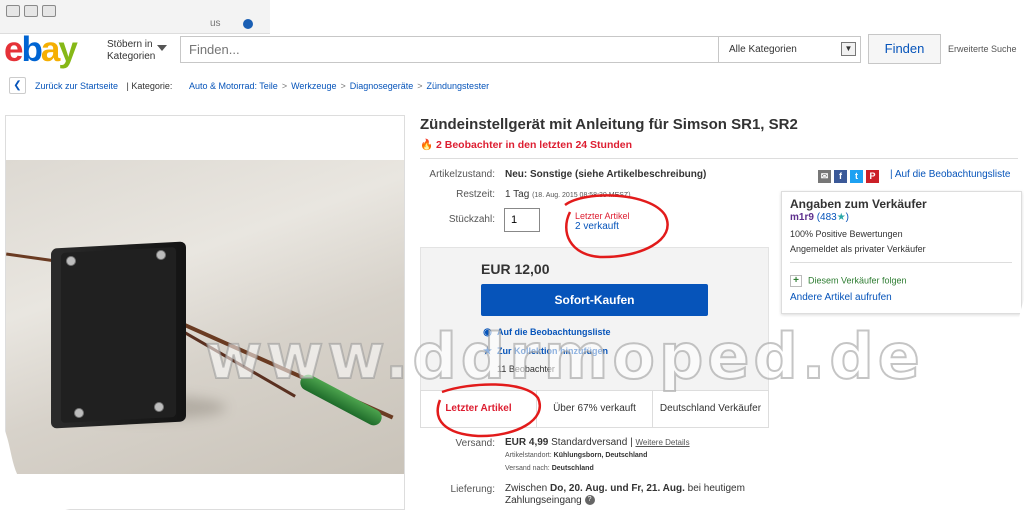 This screenshot has width=1024, height=510. What do you see at coordinates (858, 249) in the screenshot?
I see `seller-account-type: Angemeldet als privater Verkäufer` at bounding box center [858, 249].